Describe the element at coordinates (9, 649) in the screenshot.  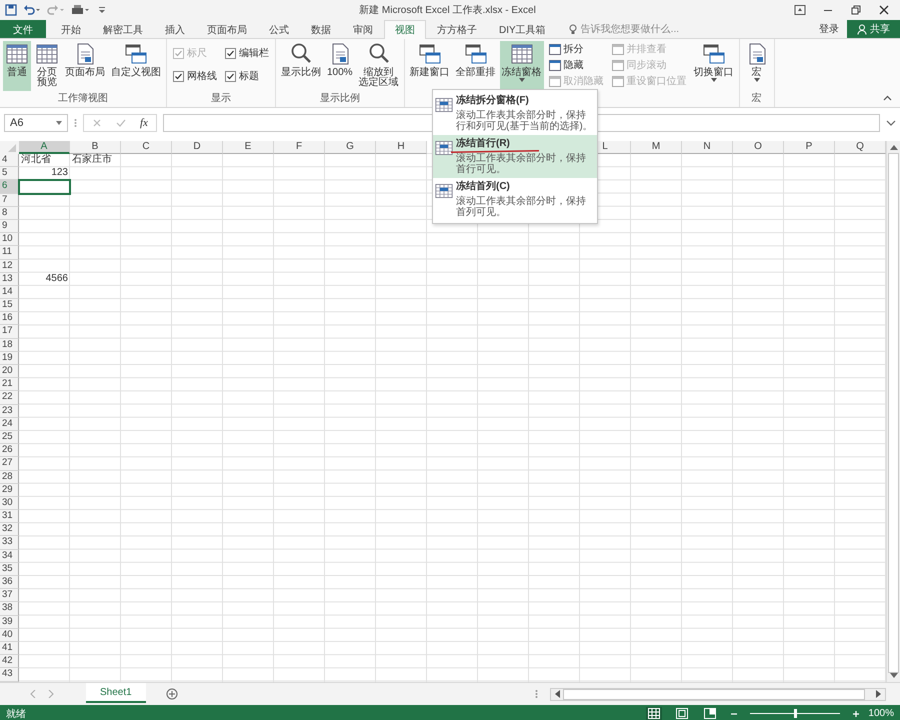
I see `row-header: 41` at that location.